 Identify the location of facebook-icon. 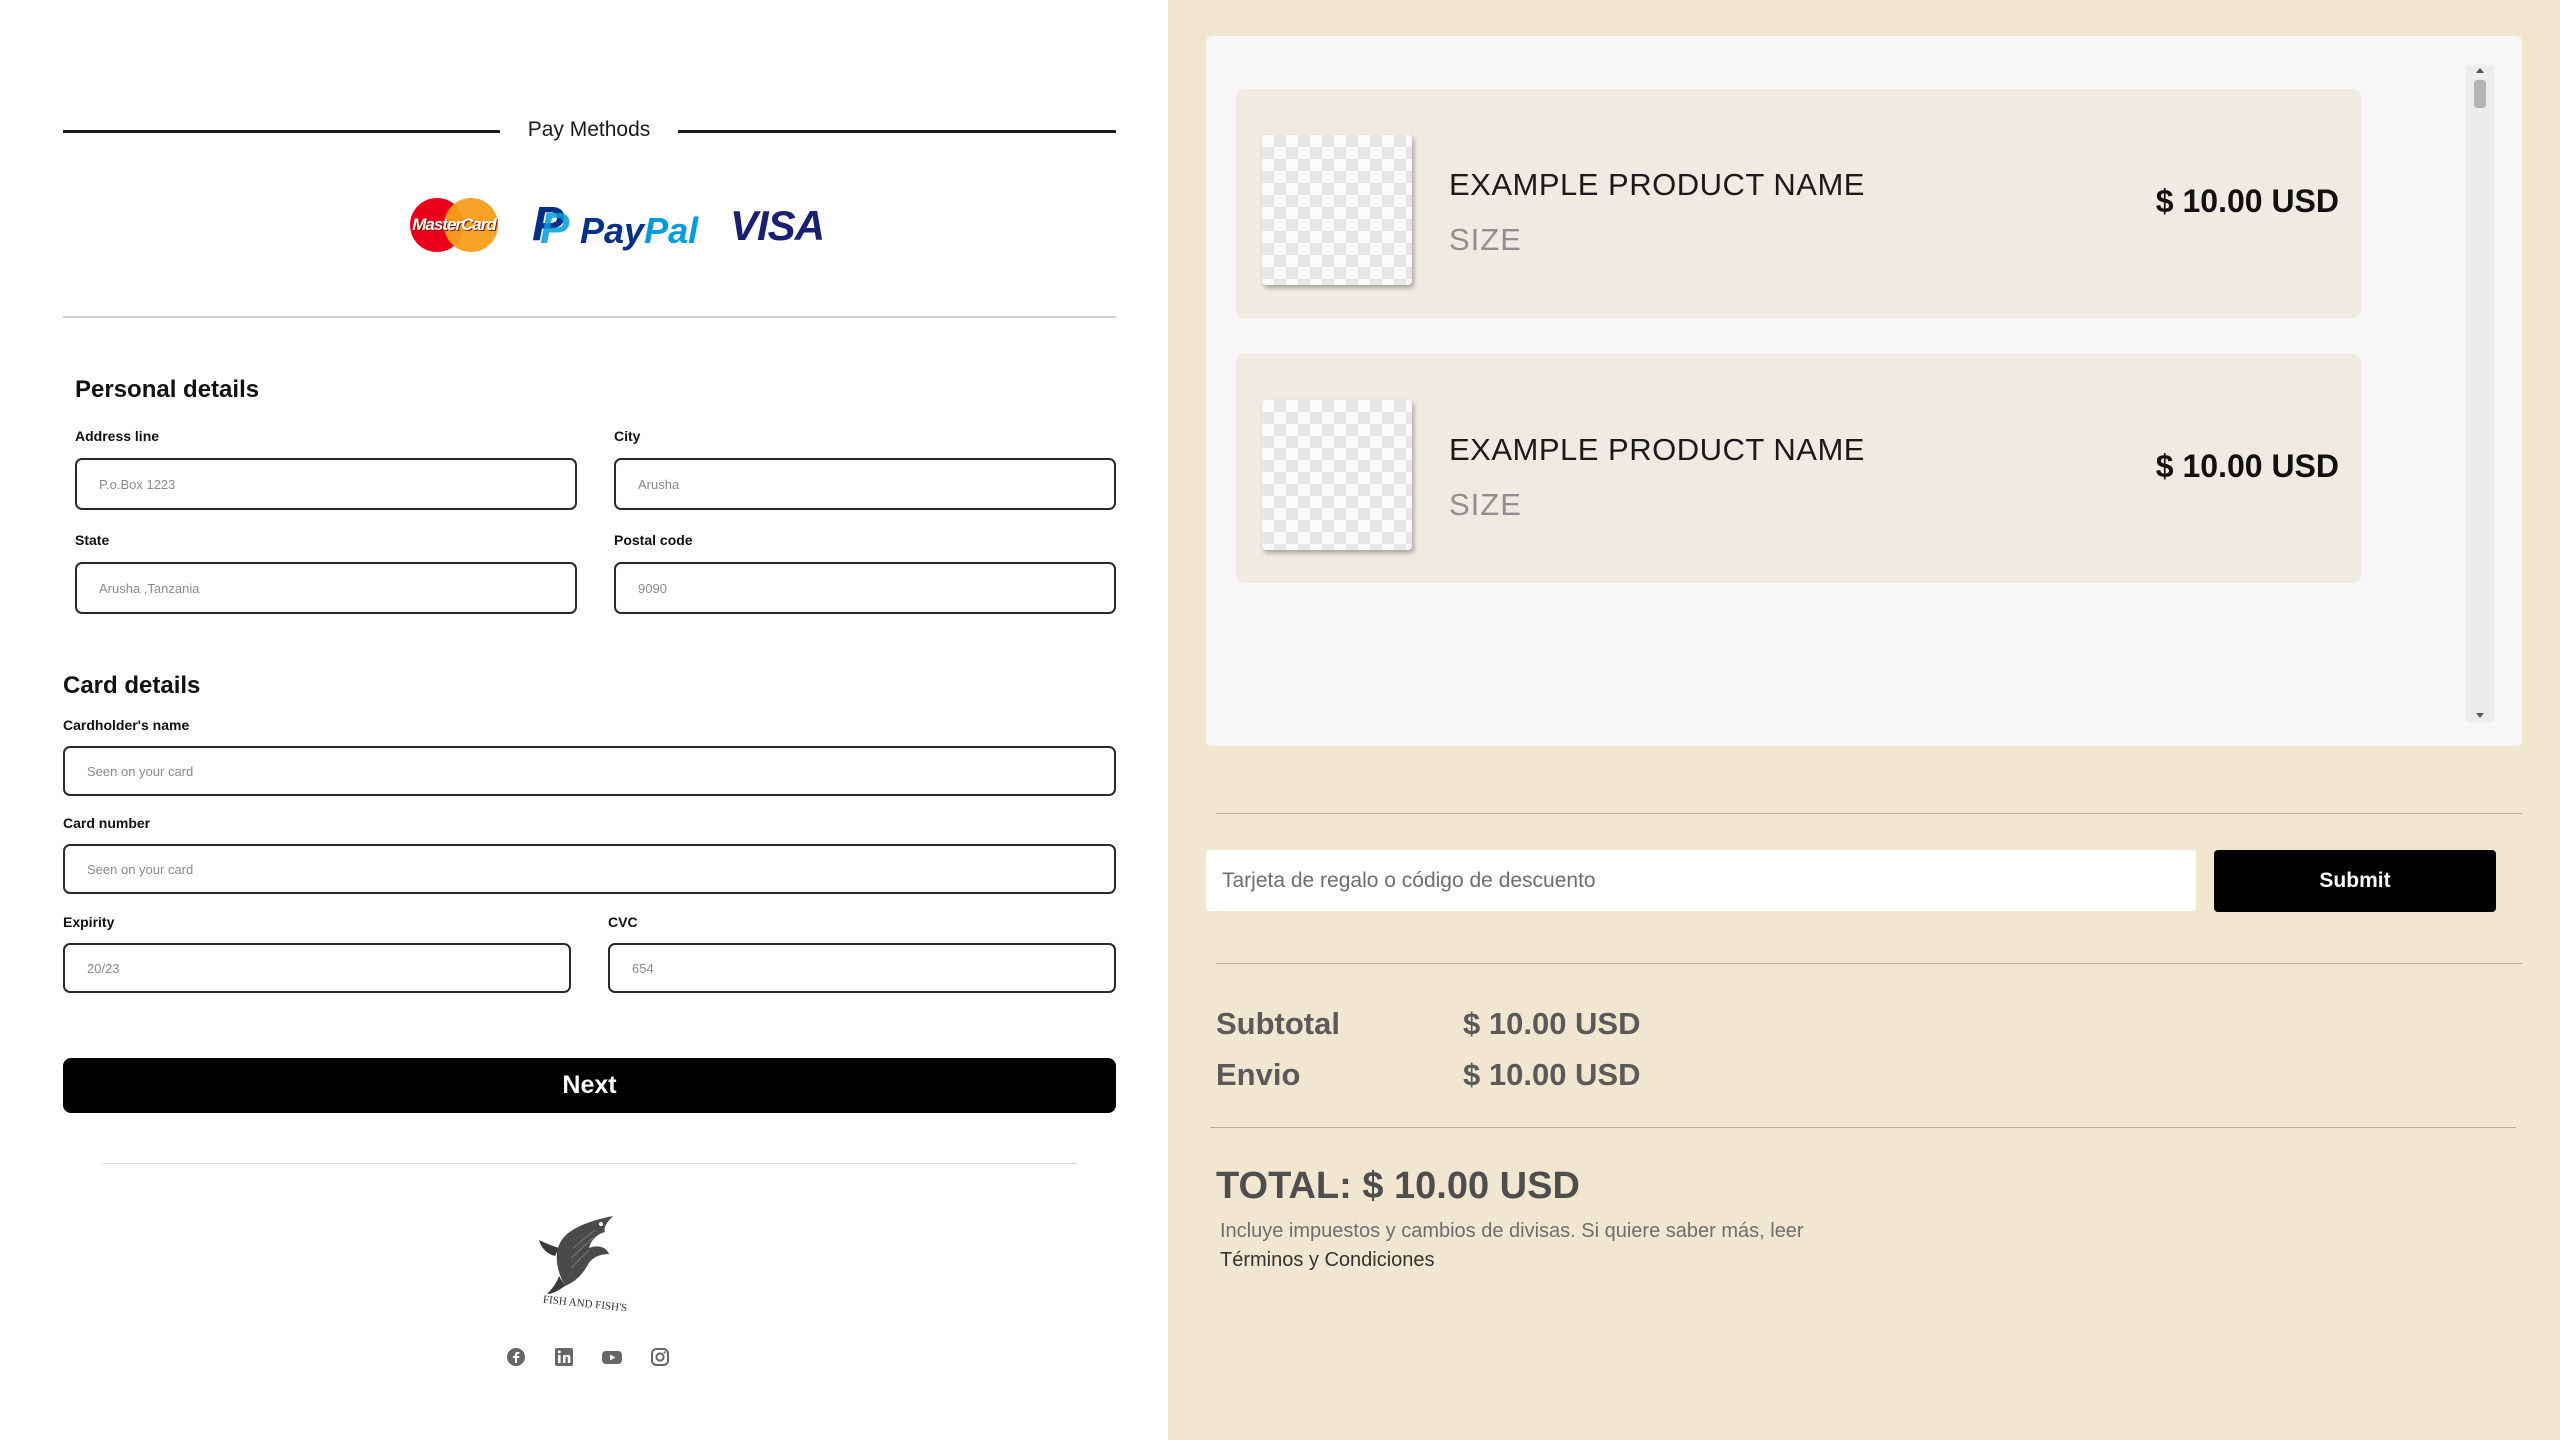
(516, 1357).